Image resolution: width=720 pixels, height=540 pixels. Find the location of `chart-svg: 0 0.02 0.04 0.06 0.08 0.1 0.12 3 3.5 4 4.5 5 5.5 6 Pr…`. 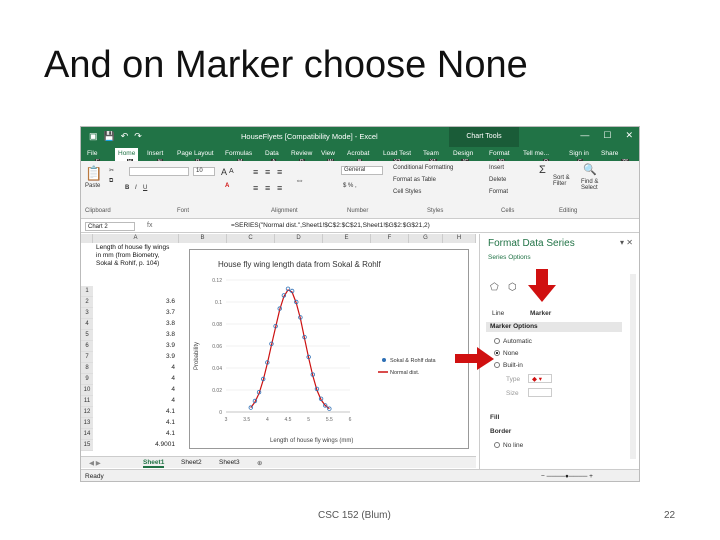

chart-svg: 0 0.02 0.04 0.06 0.08 0.1 0.12 3 3.5 4 4.5 5 5.5 6 Pr… is located at coordinates (329, 349).